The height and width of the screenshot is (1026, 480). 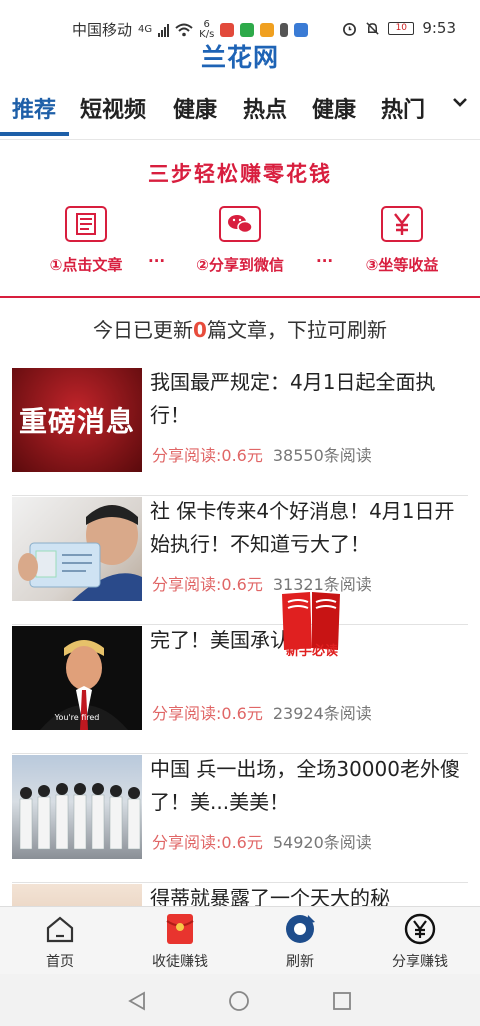 What do you see at coordinates (34, 134) in the screenshot?
I see `active-tab-indicator` at bounding box center [34, 134].